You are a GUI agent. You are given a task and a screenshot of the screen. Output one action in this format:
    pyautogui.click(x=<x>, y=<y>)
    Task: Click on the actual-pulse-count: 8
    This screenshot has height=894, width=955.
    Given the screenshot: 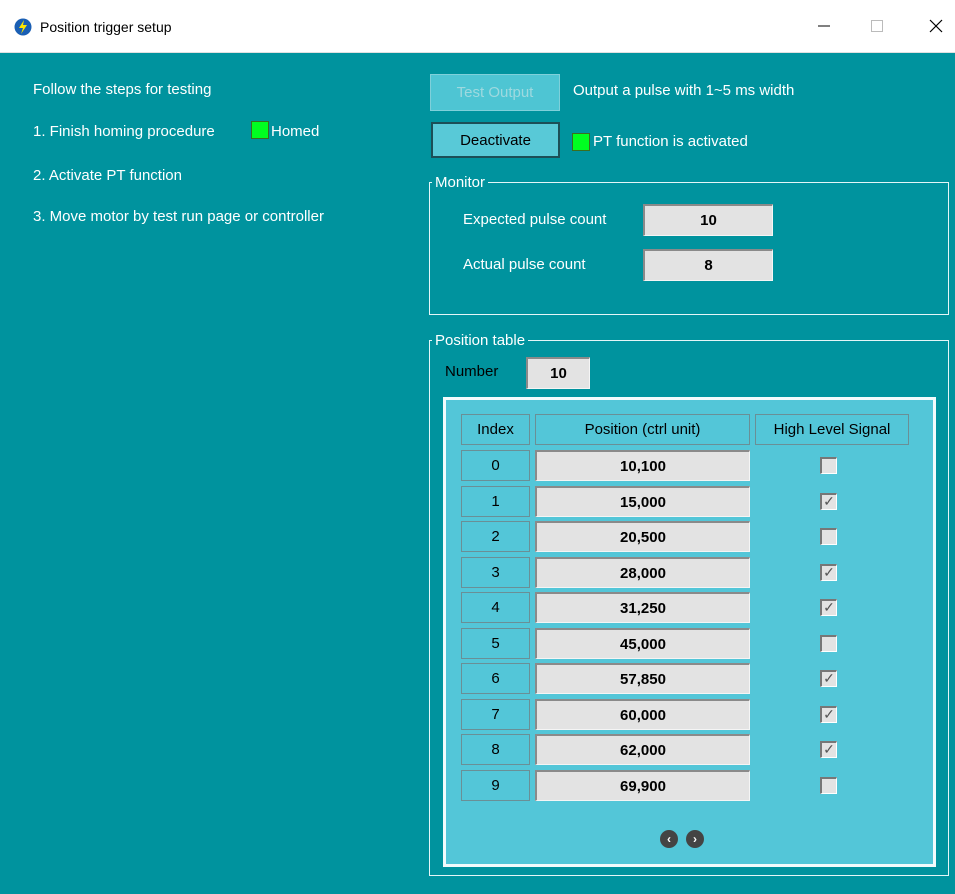 What is the action you would take?
    pyautogui.click(x=708, y=265)
    